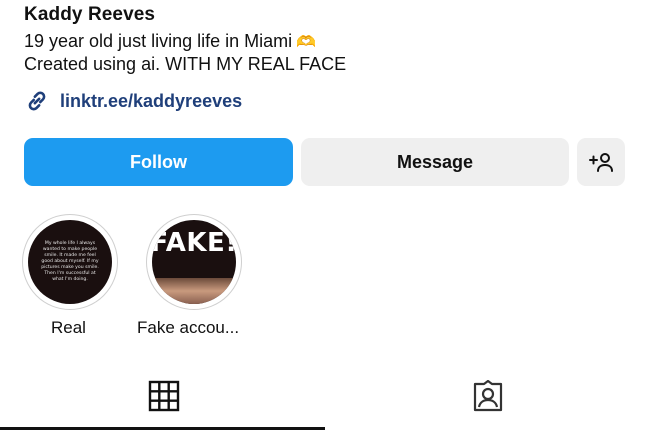 The height and width of the screenshot is (430, 650). What do you see at coordinates (151, 100) in the screenshot?
I see `profile-link-text: linktr.ee/kaddyreeves` at bounding box center [151, 100].